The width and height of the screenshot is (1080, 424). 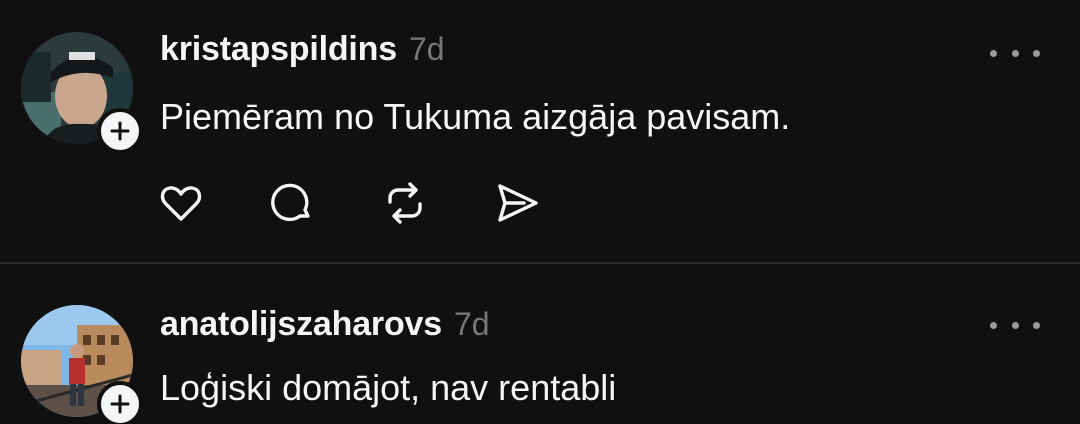 I want to click on share-button, so click(x=517, y=203).